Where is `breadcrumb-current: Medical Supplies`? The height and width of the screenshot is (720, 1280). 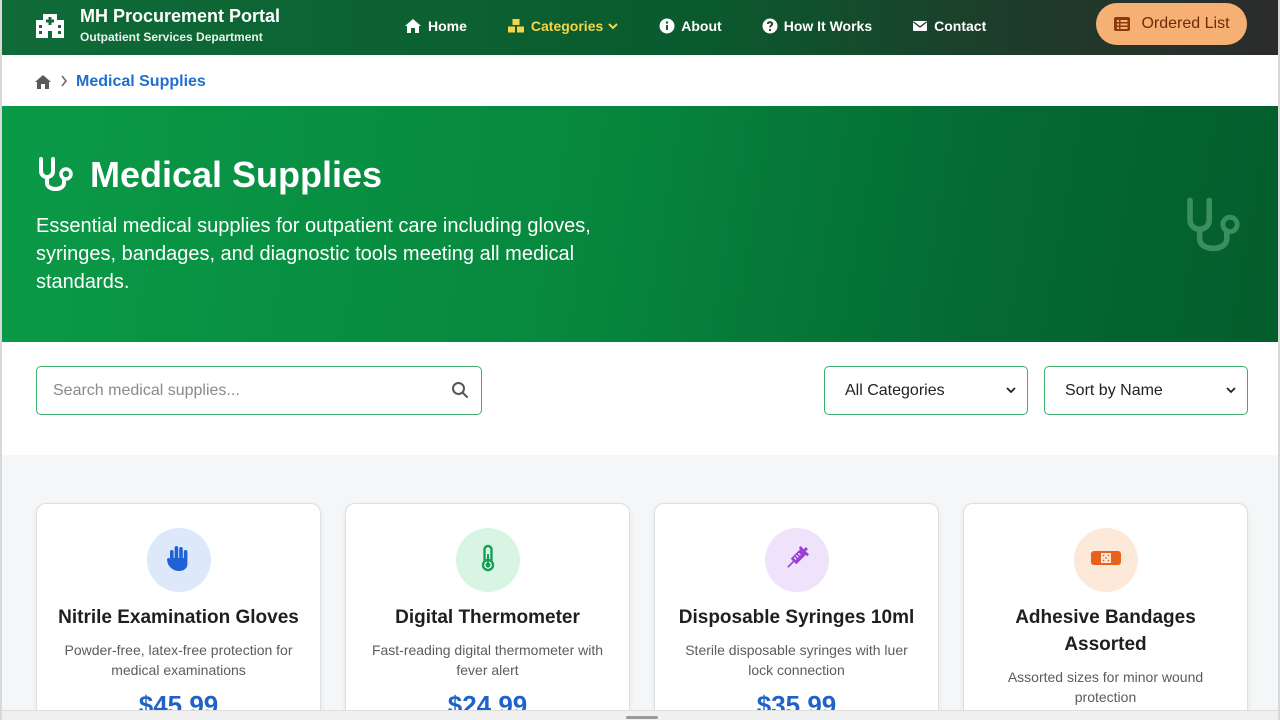 breadcrumb-current: Medical Supplies is located at coordinates (141, 81).